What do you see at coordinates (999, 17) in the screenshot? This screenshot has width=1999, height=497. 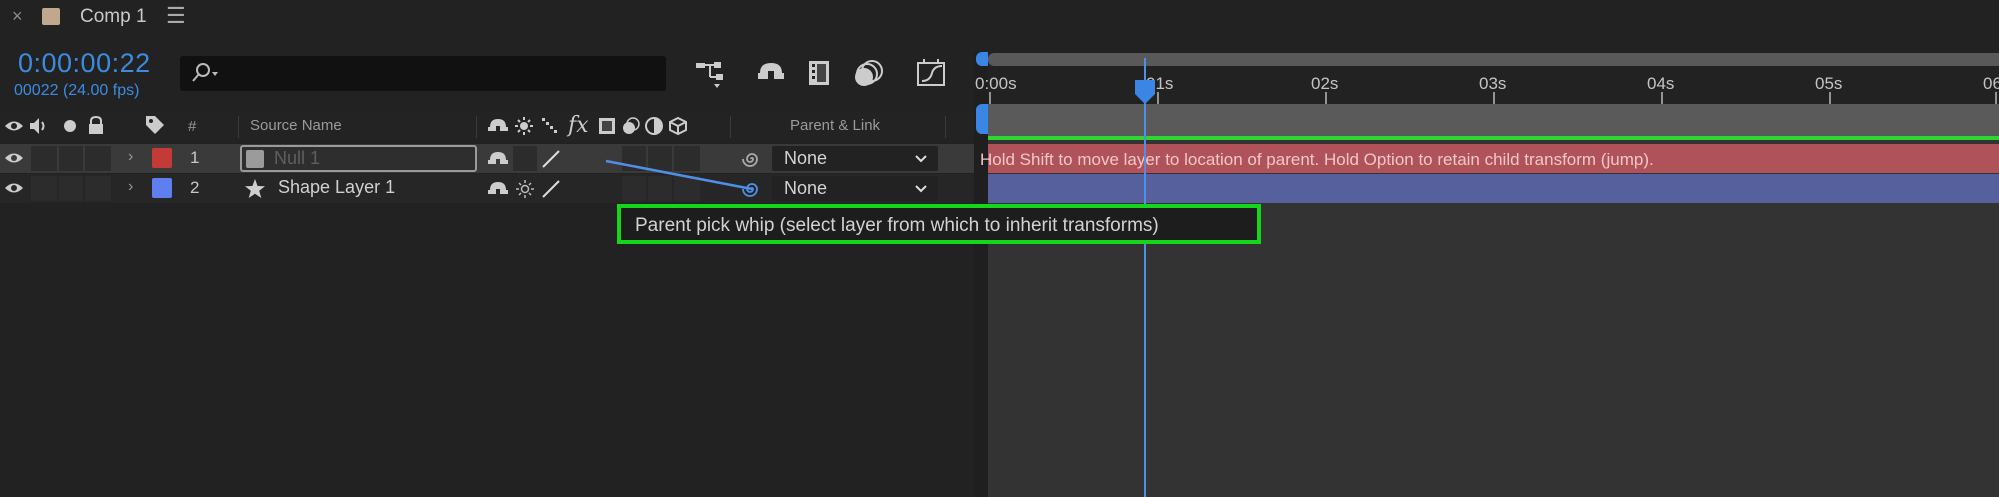 I see `composition-tab-bar: × Comp 1 ☰` at bounding box center [999, 17].